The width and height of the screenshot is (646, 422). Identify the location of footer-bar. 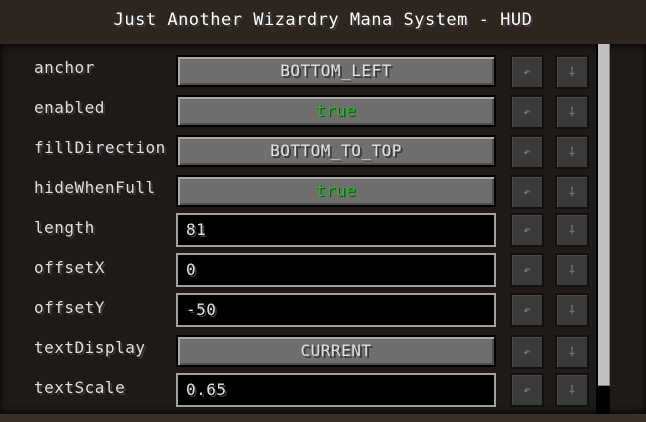
(323, 418).